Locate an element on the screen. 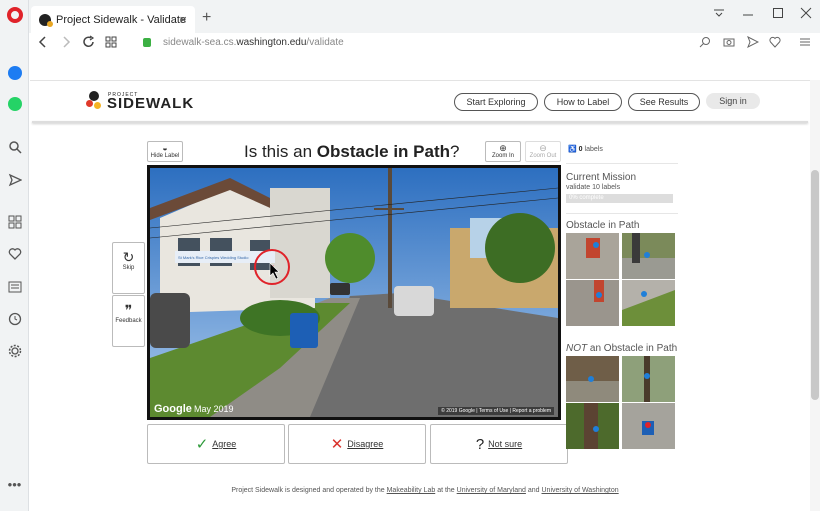  pano-date: May 2019 is located at coordinates (214, 409).